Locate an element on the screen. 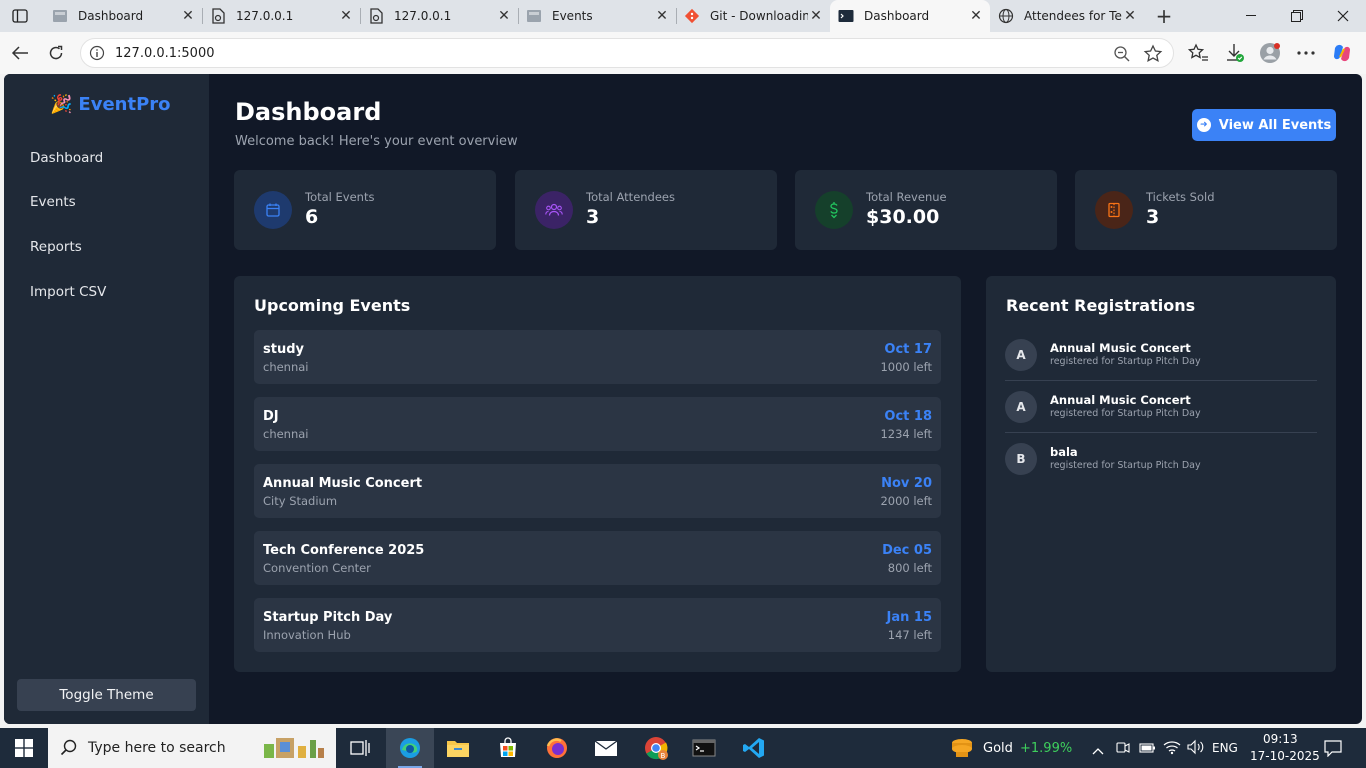  url-text: 127.0.0.1:5000 is located at coordinates (165, 53).